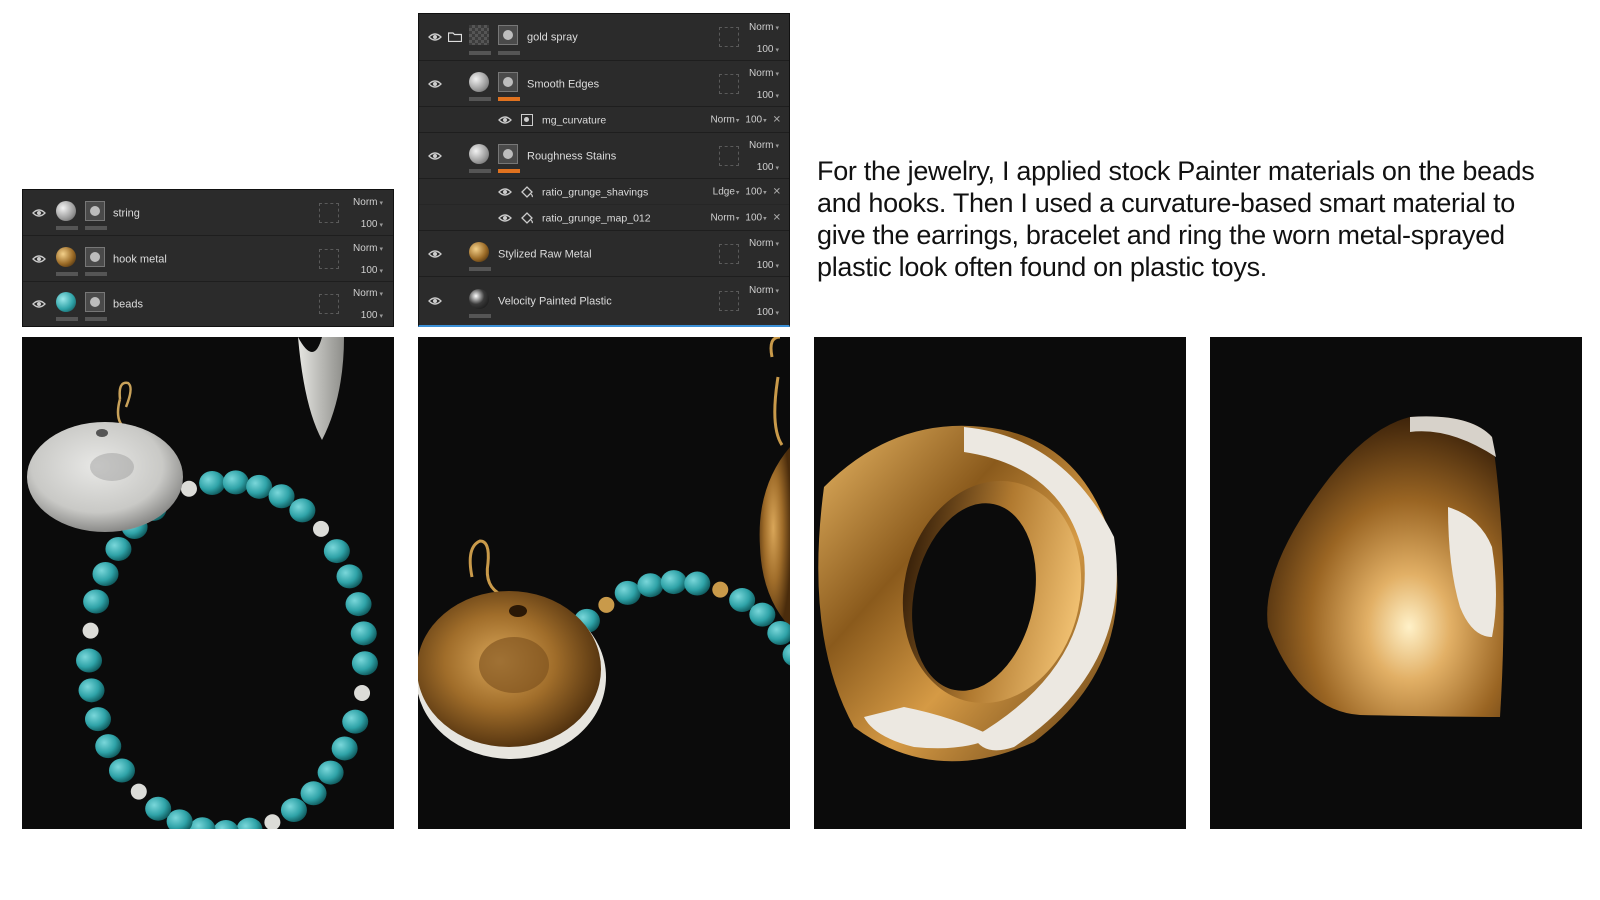  What do you see at coordinates (455, 37) in the screenshot?
I see `folder-icon` at bounding box center [455, 37].